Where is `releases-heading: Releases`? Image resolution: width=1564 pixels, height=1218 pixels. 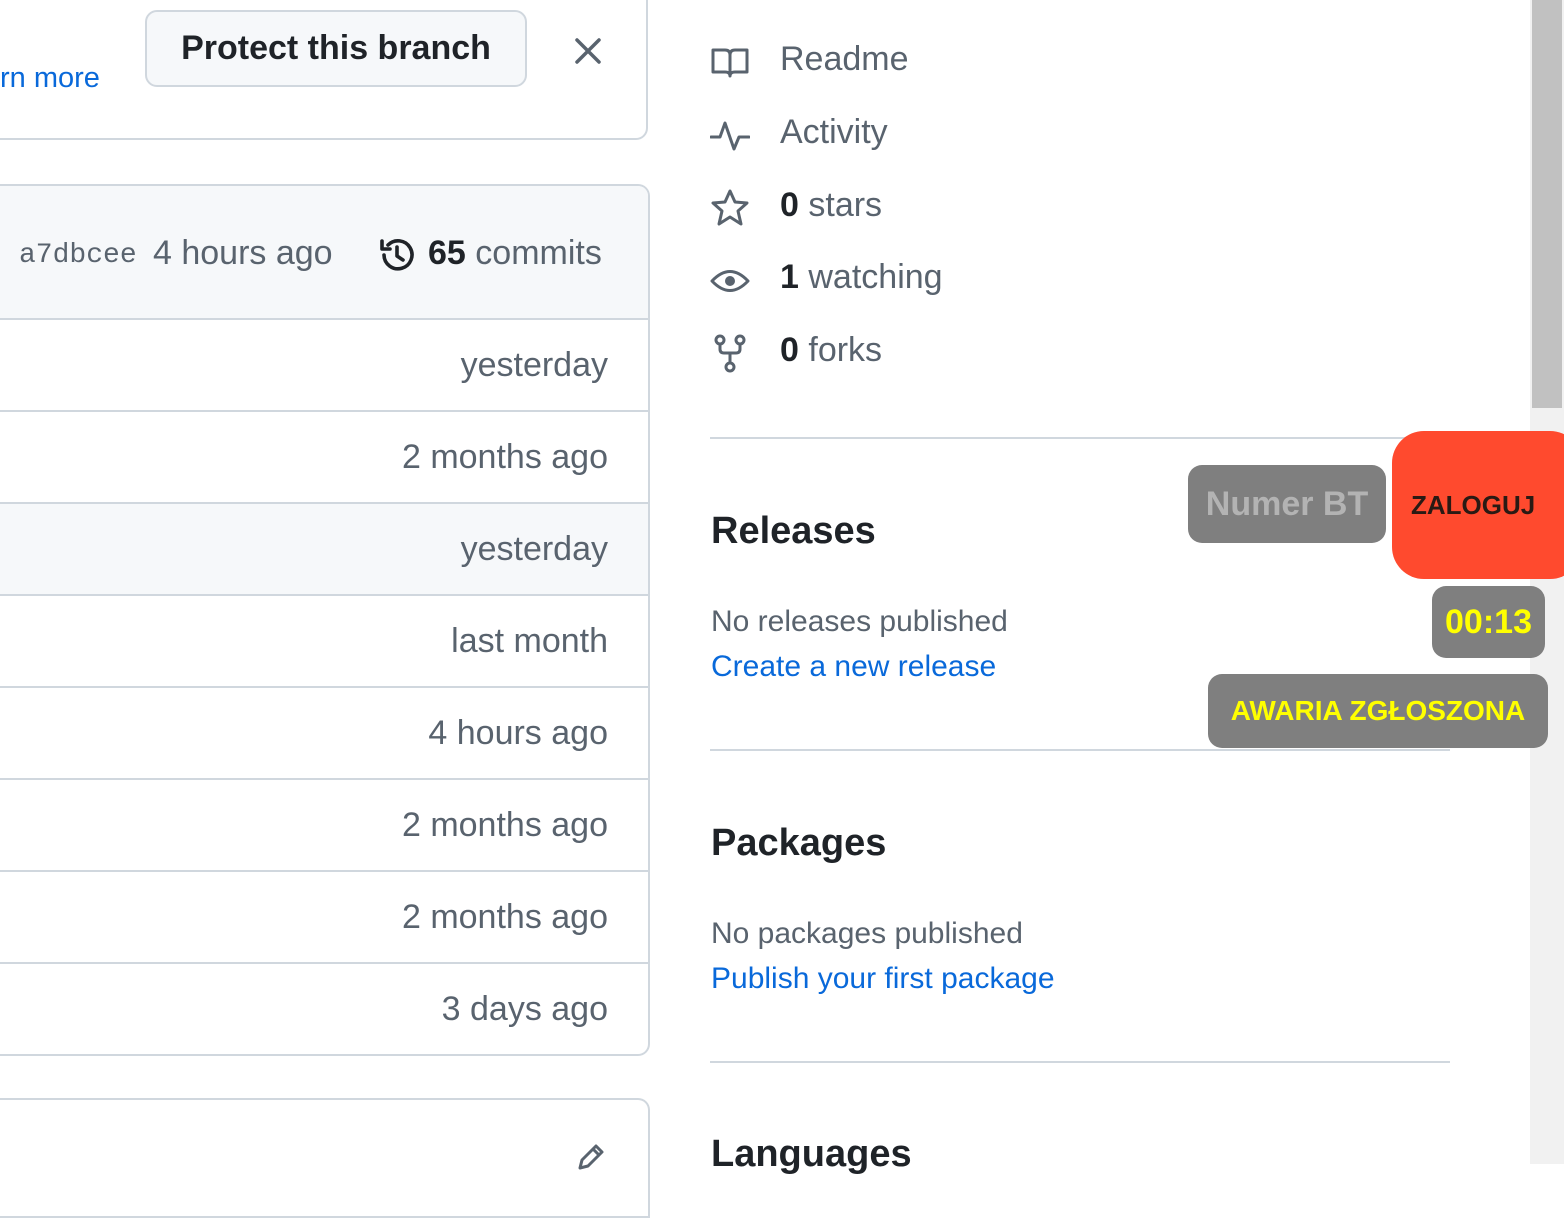 releases-heading: Releases is located at coordinates (793, 531).